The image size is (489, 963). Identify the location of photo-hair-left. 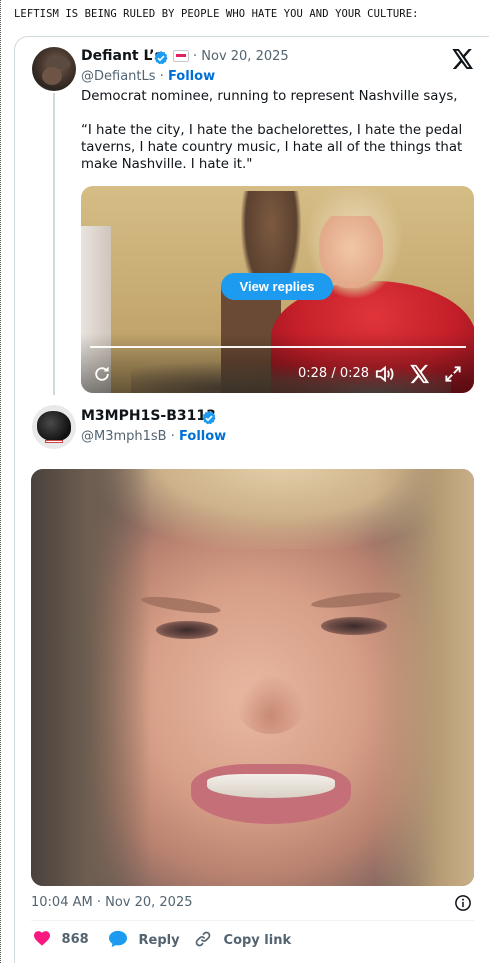
(91, 677).